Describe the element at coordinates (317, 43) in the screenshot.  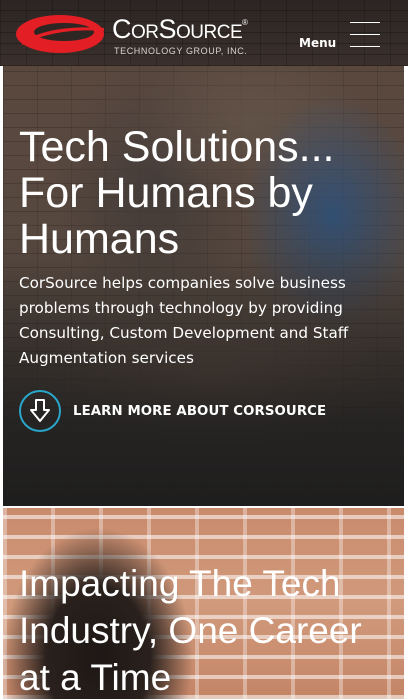
I see `menu-label: Menu` at that location.